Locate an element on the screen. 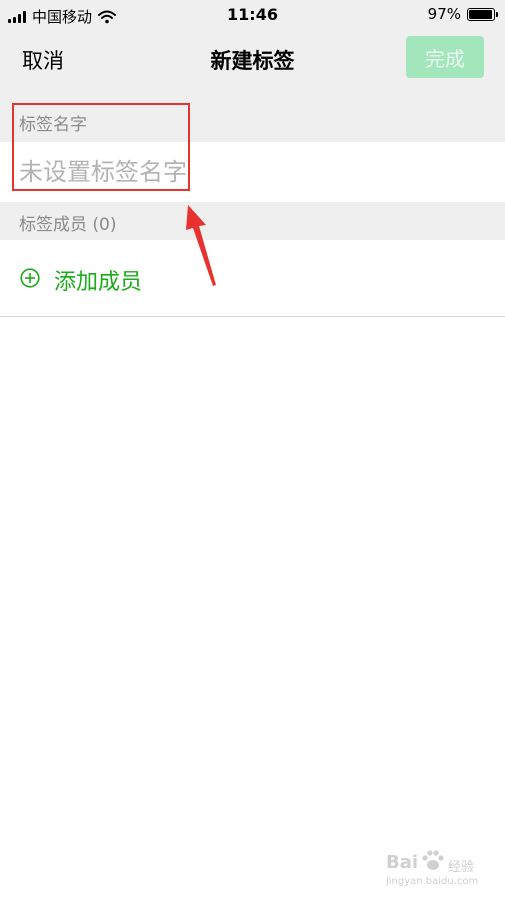 This screenshot has width=505, height=904. watermark-suffix: 经验 is located at coordinates (461, 867).